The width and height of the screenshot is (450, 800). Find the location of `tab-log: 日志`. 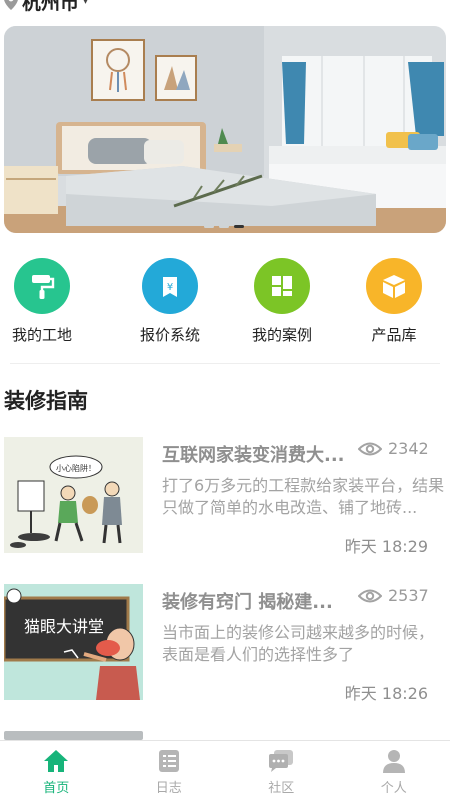

tab-log: 日志 is located at coordinates (169, 770).